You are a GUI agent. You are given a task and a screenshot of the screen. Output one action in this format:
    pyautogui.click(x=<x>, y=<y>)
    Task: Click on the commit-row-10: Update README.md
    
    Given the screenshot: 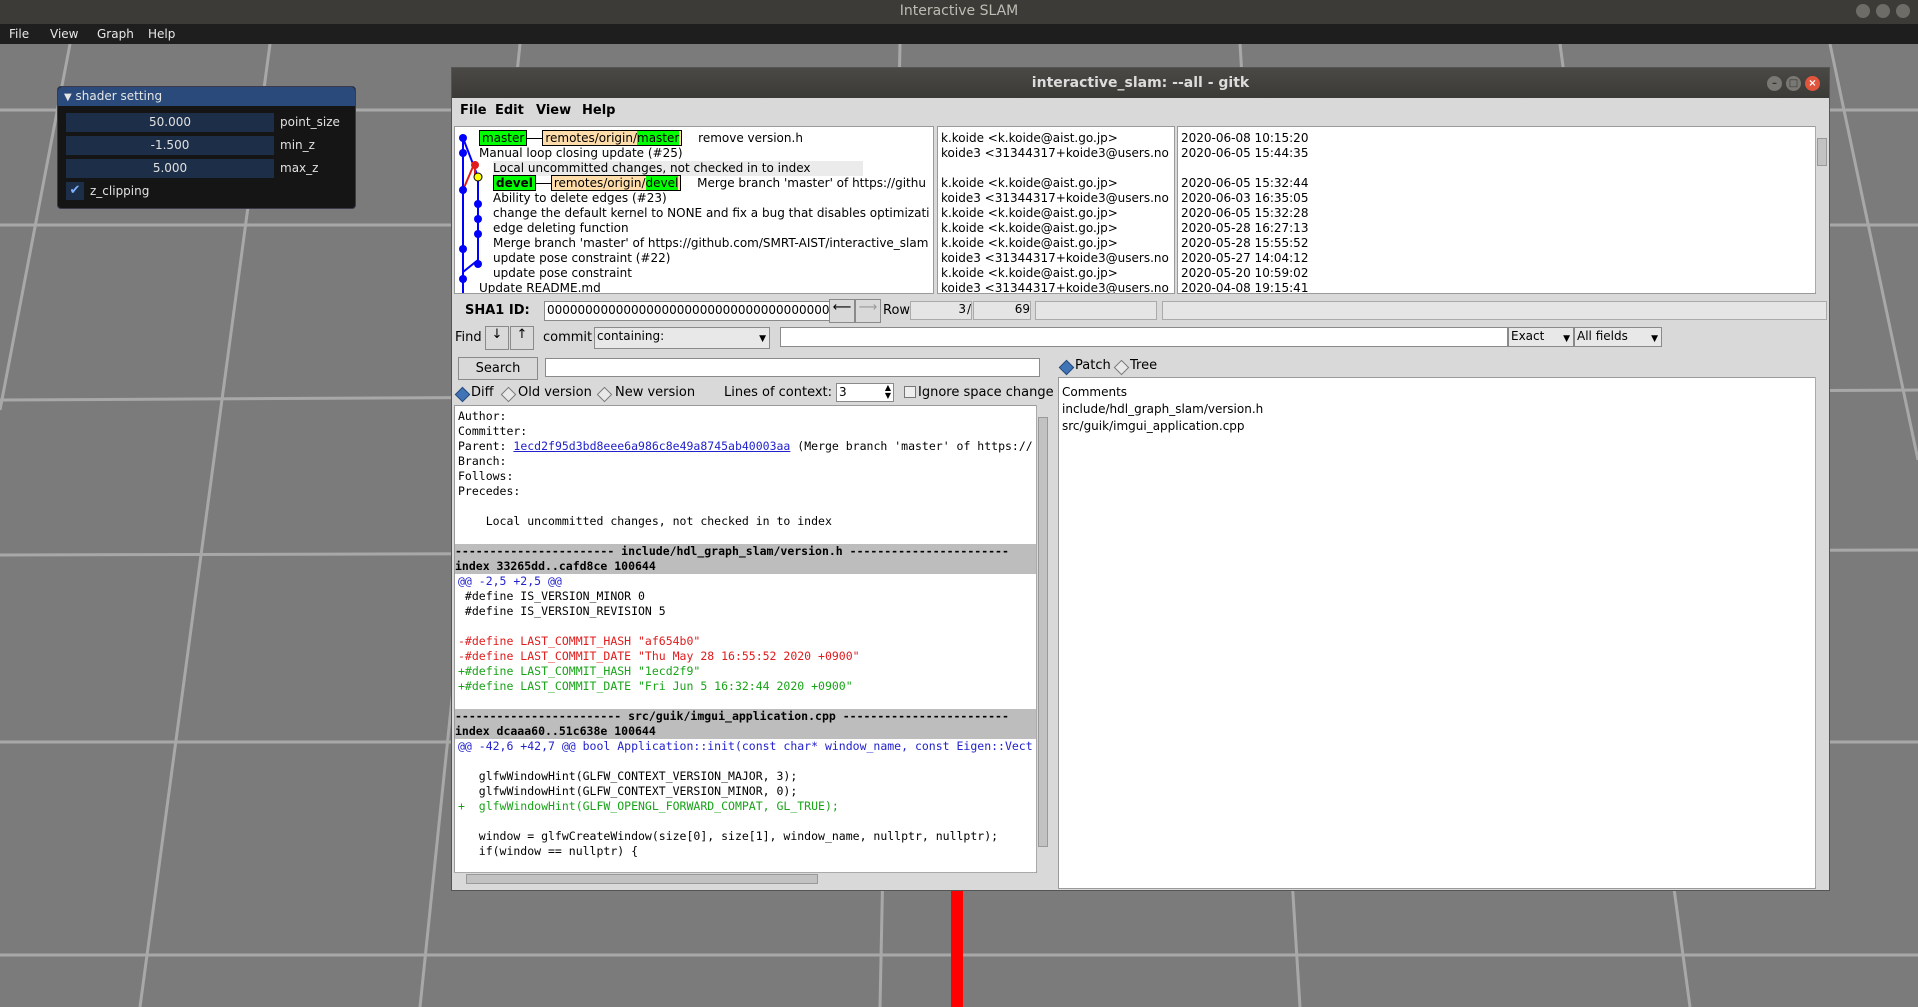 What is the action you would take?
    pyautogui.click(x=540, y=287)
    